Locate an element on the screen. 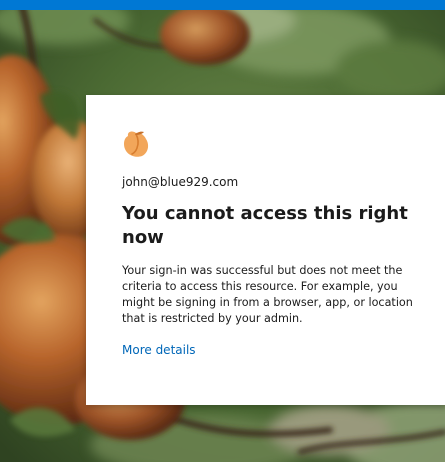 Image resolution: width=445 pixels, height=462 pixels. top-accent-bar is located at coordinates (222, 5).